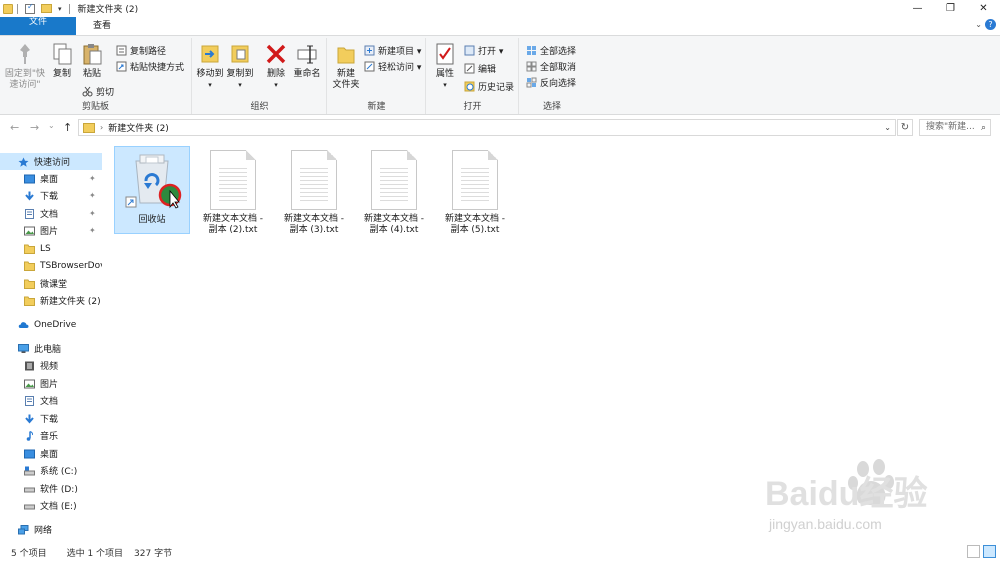 The width and height of the screenshot is (1000, 562). Describe the element at coordinates (469, 50) in the screenshot. I see `open-icon` at that location.